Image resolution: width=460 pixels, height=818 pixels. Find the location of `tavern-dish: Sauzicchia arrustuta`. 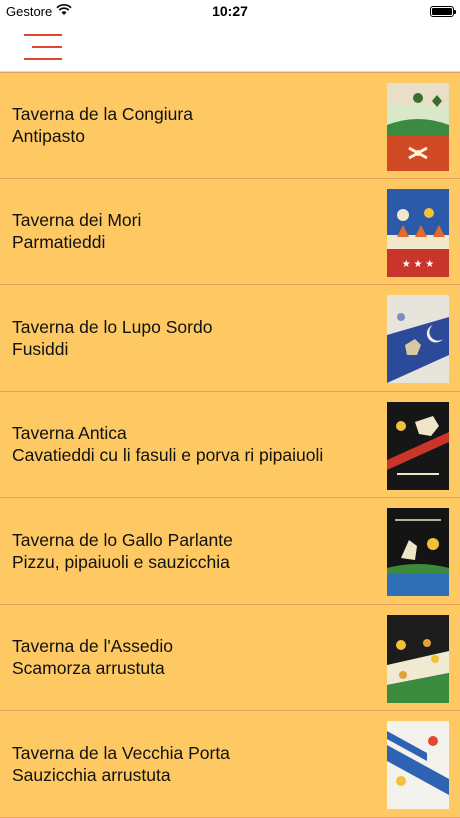

tavern-dish: Sauzicchia arrustuta is located at coordinates (91, 774).